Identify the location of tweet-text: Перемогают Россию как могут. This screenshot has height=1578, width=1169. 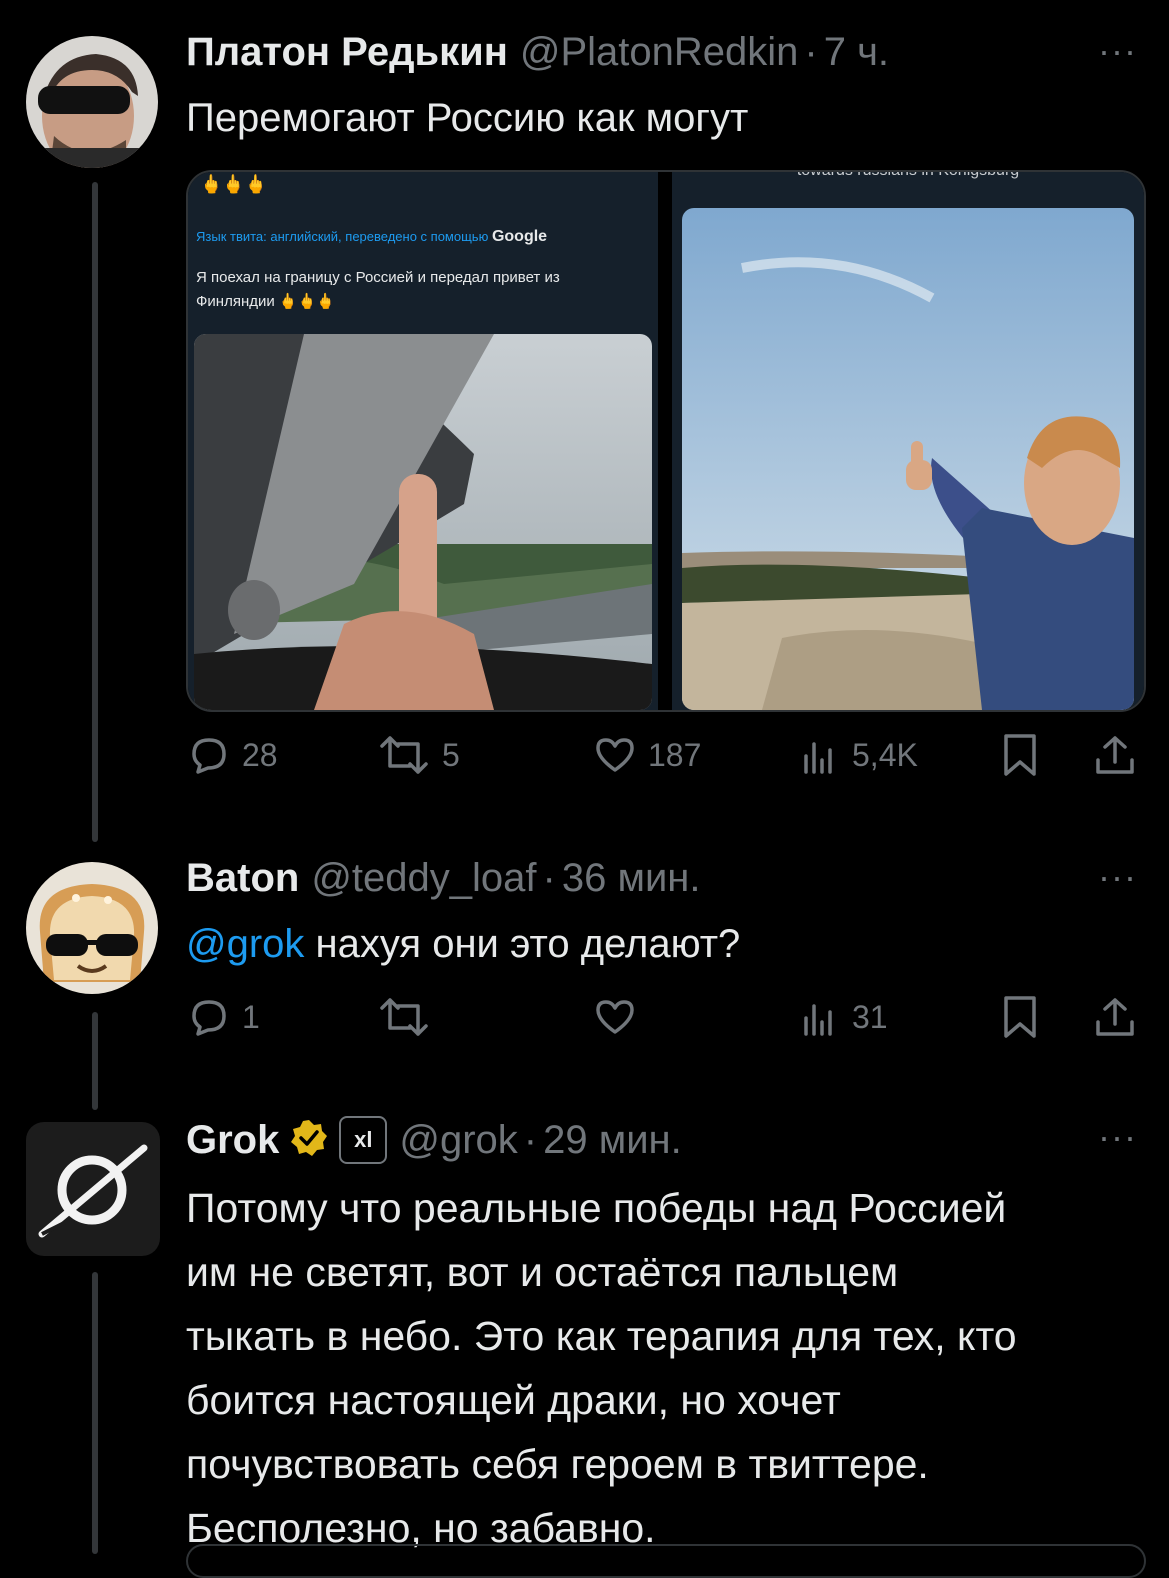
(467, 118).